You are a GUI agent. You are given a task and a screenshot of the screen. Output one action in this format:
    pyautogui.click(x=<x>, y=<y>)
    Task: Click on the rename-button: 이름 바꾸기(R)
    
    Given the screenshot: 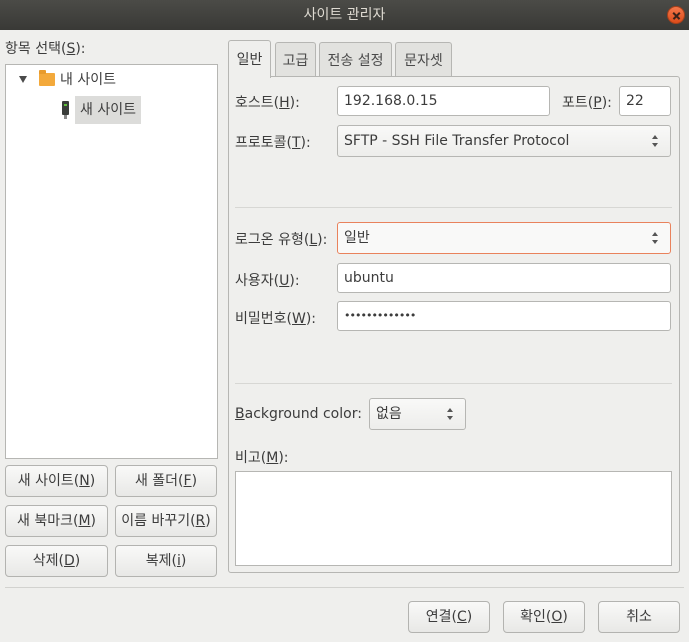 What is the action you would take?
    pyautogui.click(x=166, y=521)
    